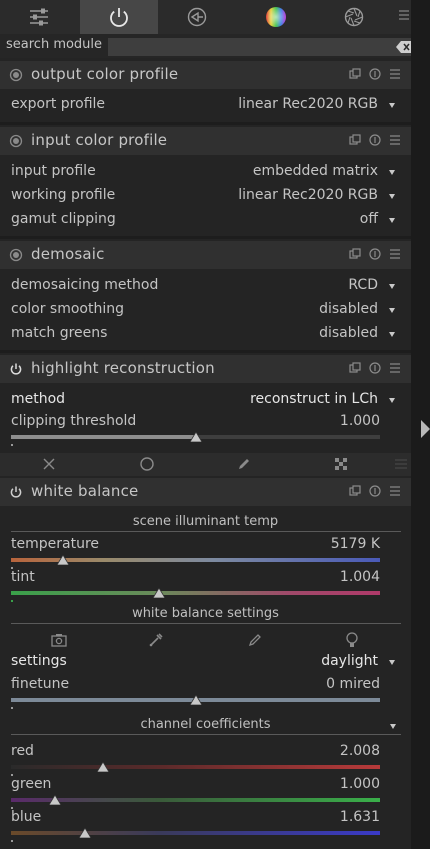 This screenshot has height=849, width=430. What do you see at coordinates (205, 255) in the screenshot?
I see `module-header-demosaic: demosaic` at bounding box center [205, 255].